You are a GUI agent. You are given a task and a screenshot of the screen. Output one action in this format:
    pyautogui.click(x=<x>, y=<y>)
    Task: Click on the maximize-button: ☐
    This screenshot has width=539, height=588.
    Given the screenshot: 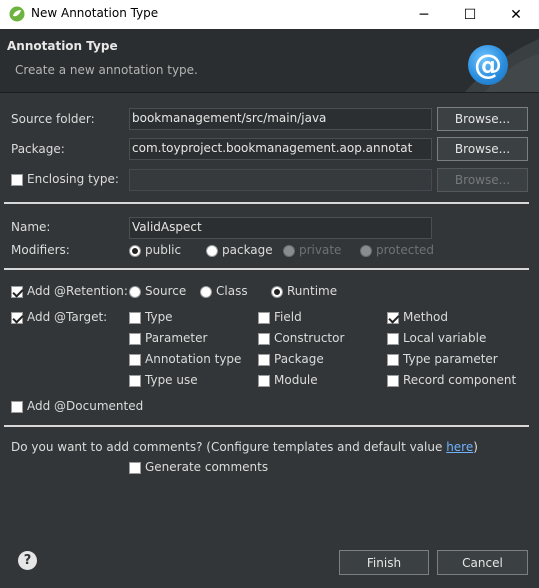 What is the action you would take?
    pyautogui.click(x=470, y=14)
    